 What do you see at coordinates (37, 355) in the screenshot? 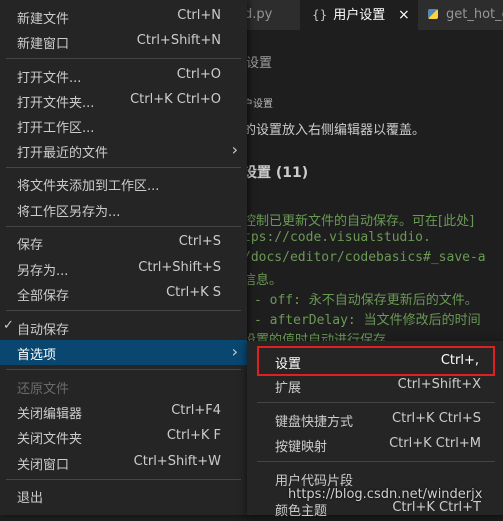
I see `menu-item-label: 首选项` at bounding box center [37, 355].